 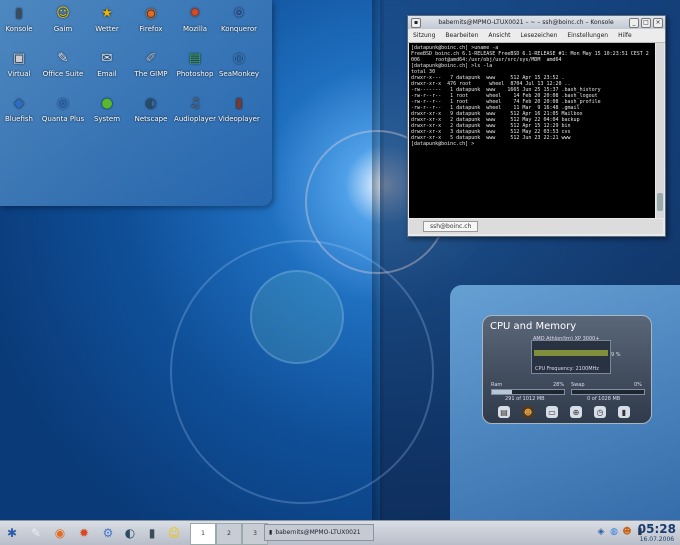 I want to click on desktop-icon-netscape: ◐ Netscape, so click(x=151, y=108).